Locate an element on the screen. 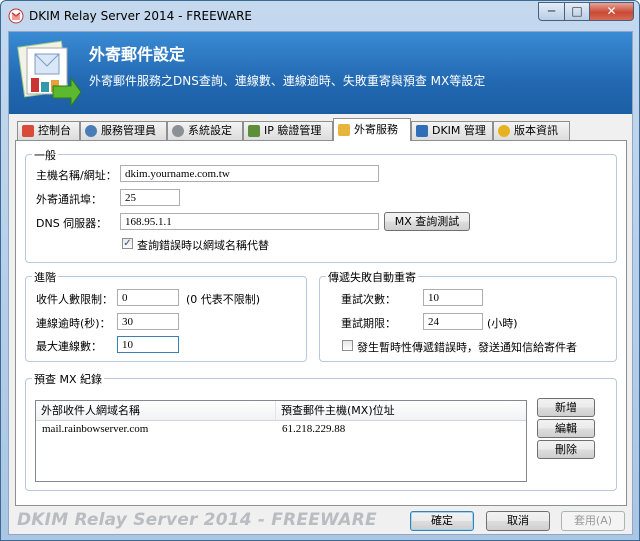  timeout-input: 30 is located at coordinates (148, 321).